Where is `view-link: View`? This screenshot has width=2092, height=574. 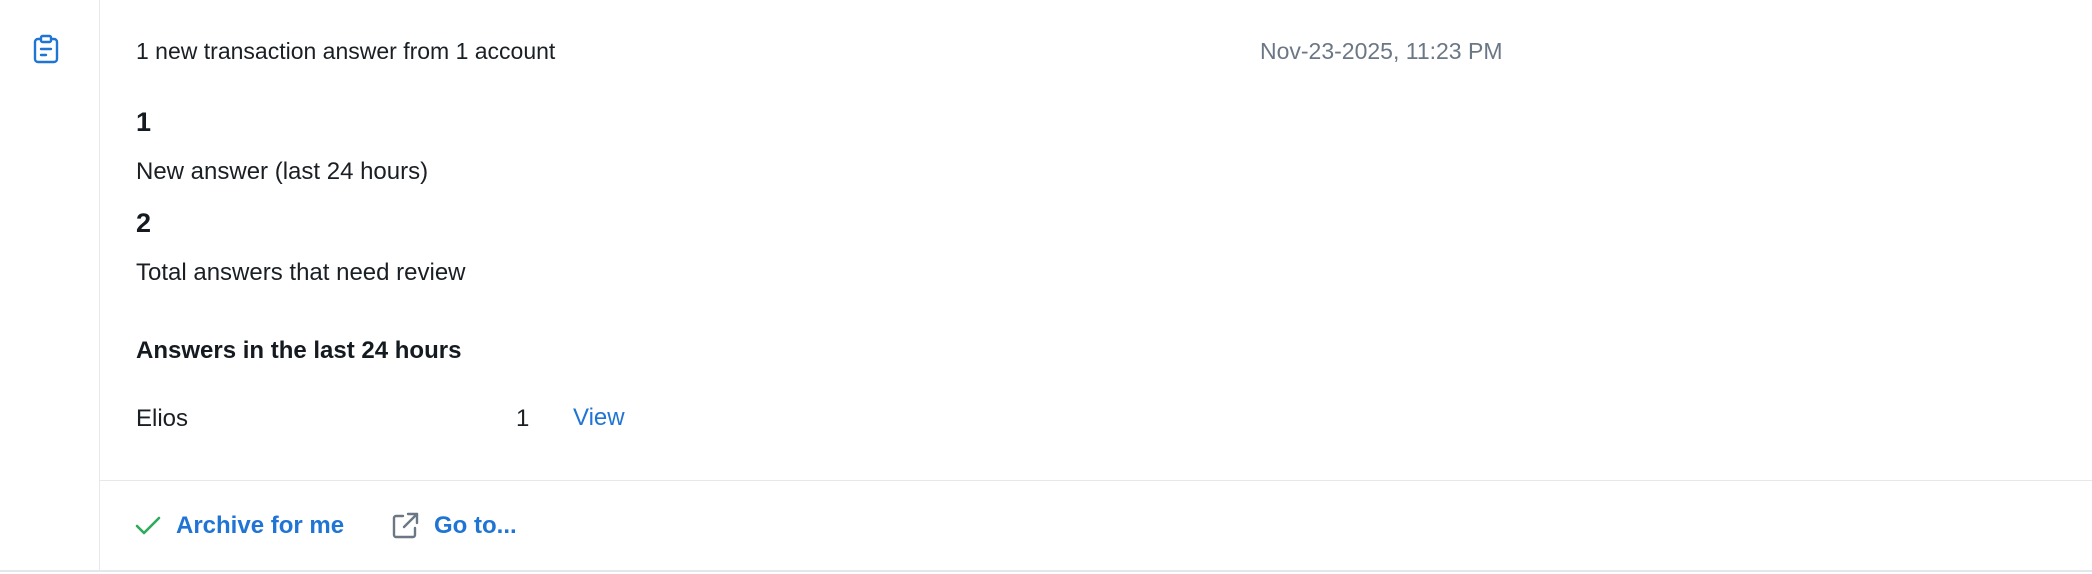 view-link: View is located at coordinates (599, 418).